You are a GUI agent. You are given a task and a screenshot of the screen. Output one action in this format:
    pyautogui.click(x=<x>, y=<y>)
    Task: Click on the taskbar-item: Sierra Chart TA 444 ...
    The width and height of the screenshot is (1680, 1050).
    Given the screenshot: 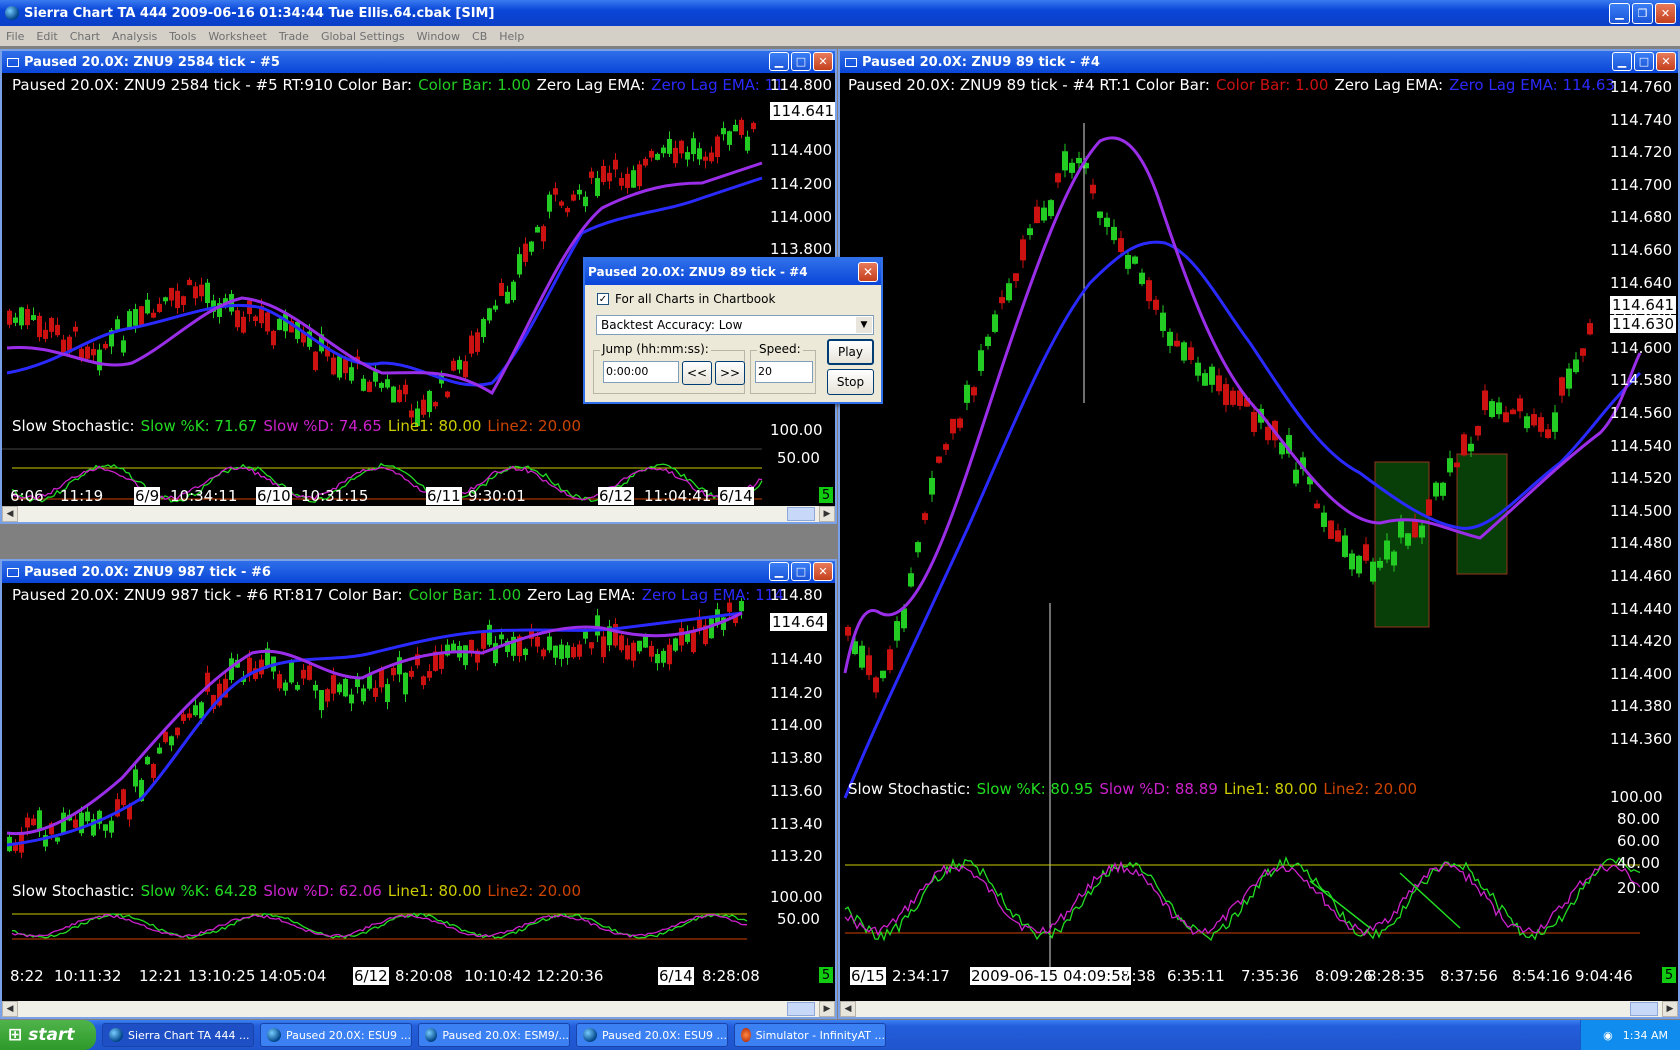 What is the action you would take?
    pyautogui.click(x=178, y=1035)
    